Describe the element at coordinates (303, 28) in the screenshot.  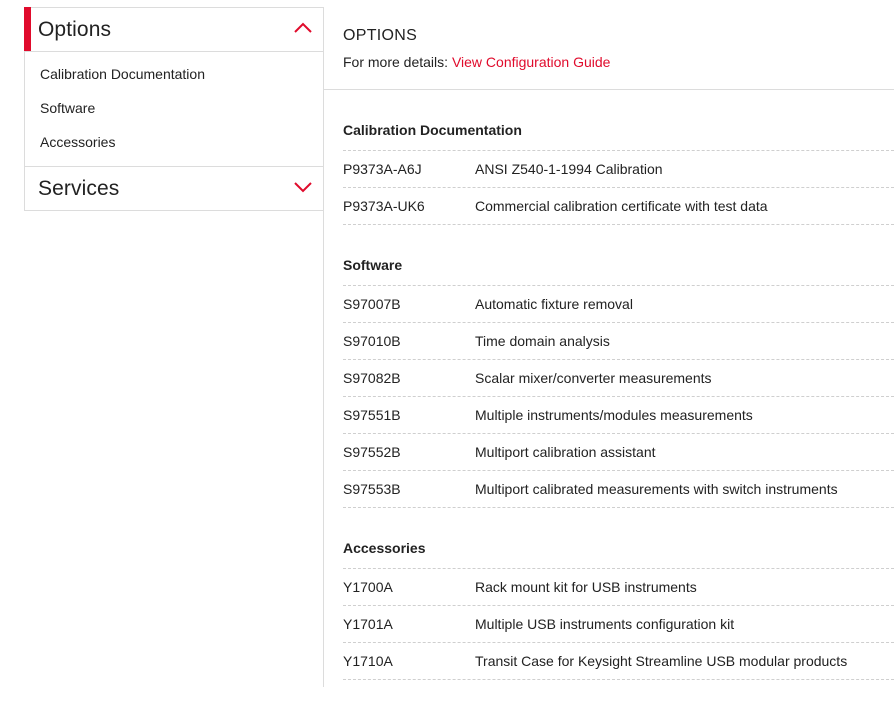
I see `chevron-up-icon` at that location.